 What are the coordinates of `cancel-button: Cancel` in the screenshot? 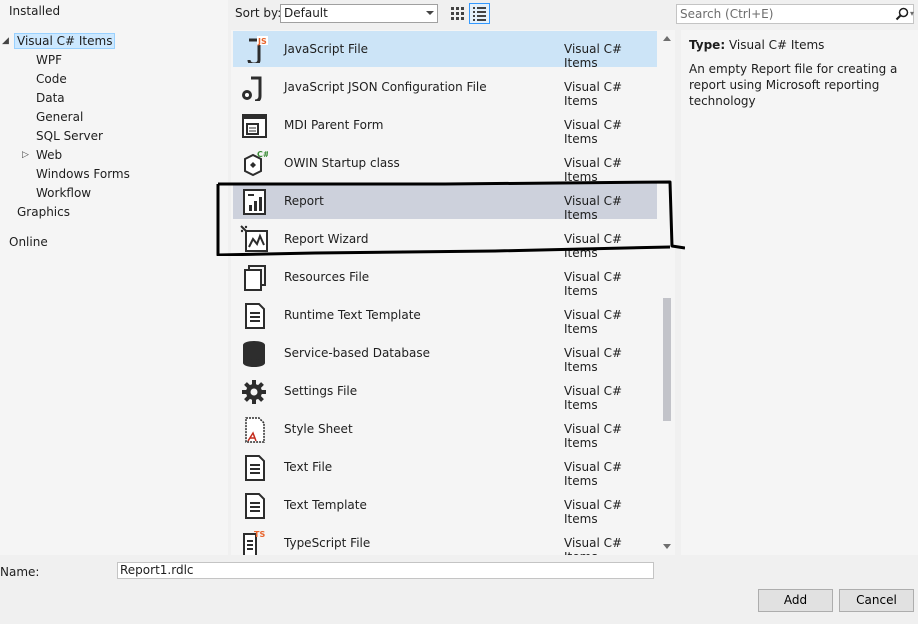 It's located at (876, 600).